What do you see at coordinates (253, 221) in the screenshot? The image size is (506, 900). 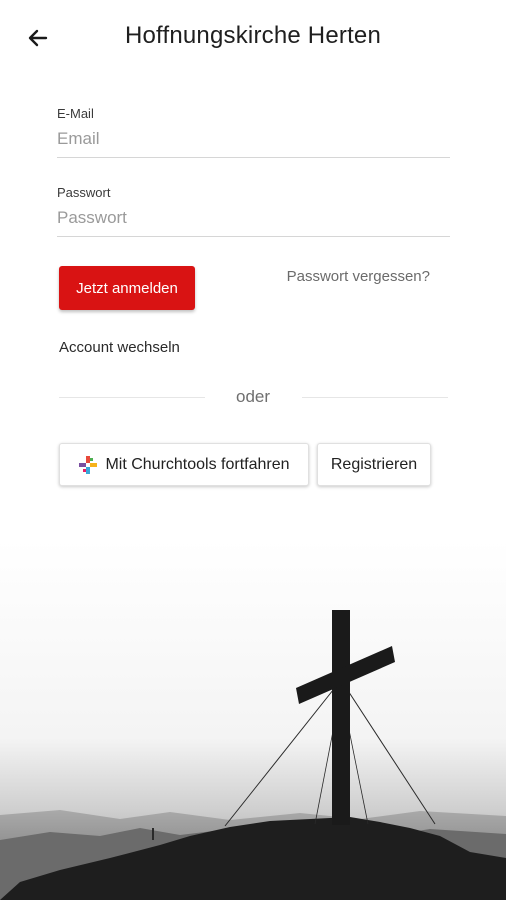 I see `password-input` at bounding box center [253, 221].